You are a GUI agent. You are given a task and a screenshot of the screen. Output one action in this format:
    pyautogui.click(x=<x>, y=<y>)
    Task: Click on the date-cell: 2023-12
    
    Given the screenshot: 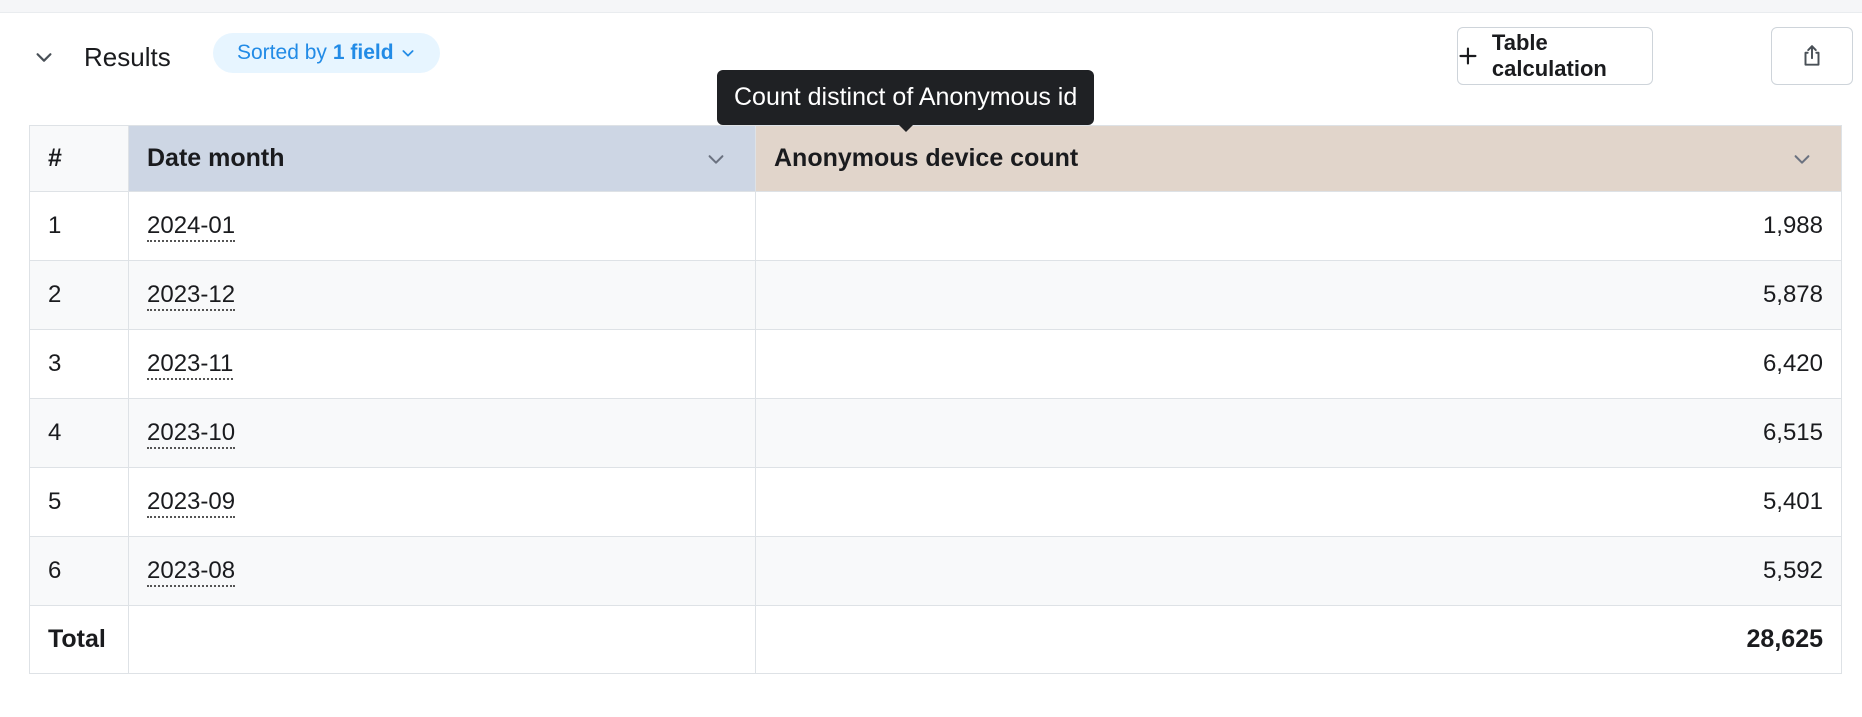 What is the action you would take?
    pyautogui.click(x=442, y=295)
    